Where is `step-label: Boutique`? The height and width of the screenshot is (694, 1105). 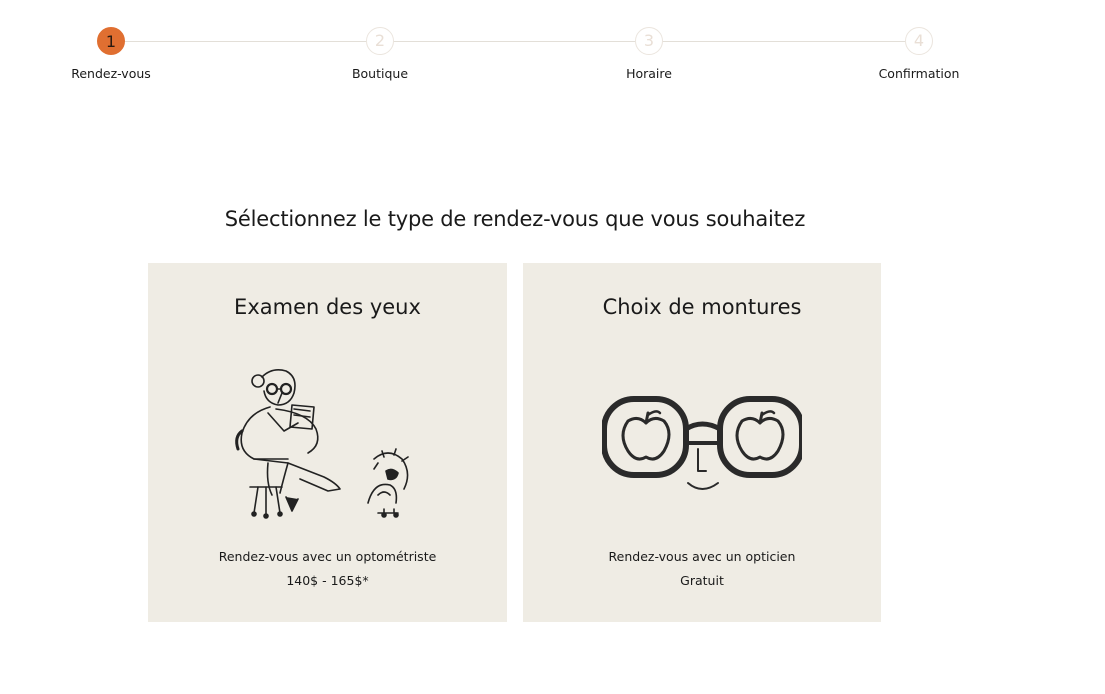
step-label: Boutique is located at coordinates (380, 73).